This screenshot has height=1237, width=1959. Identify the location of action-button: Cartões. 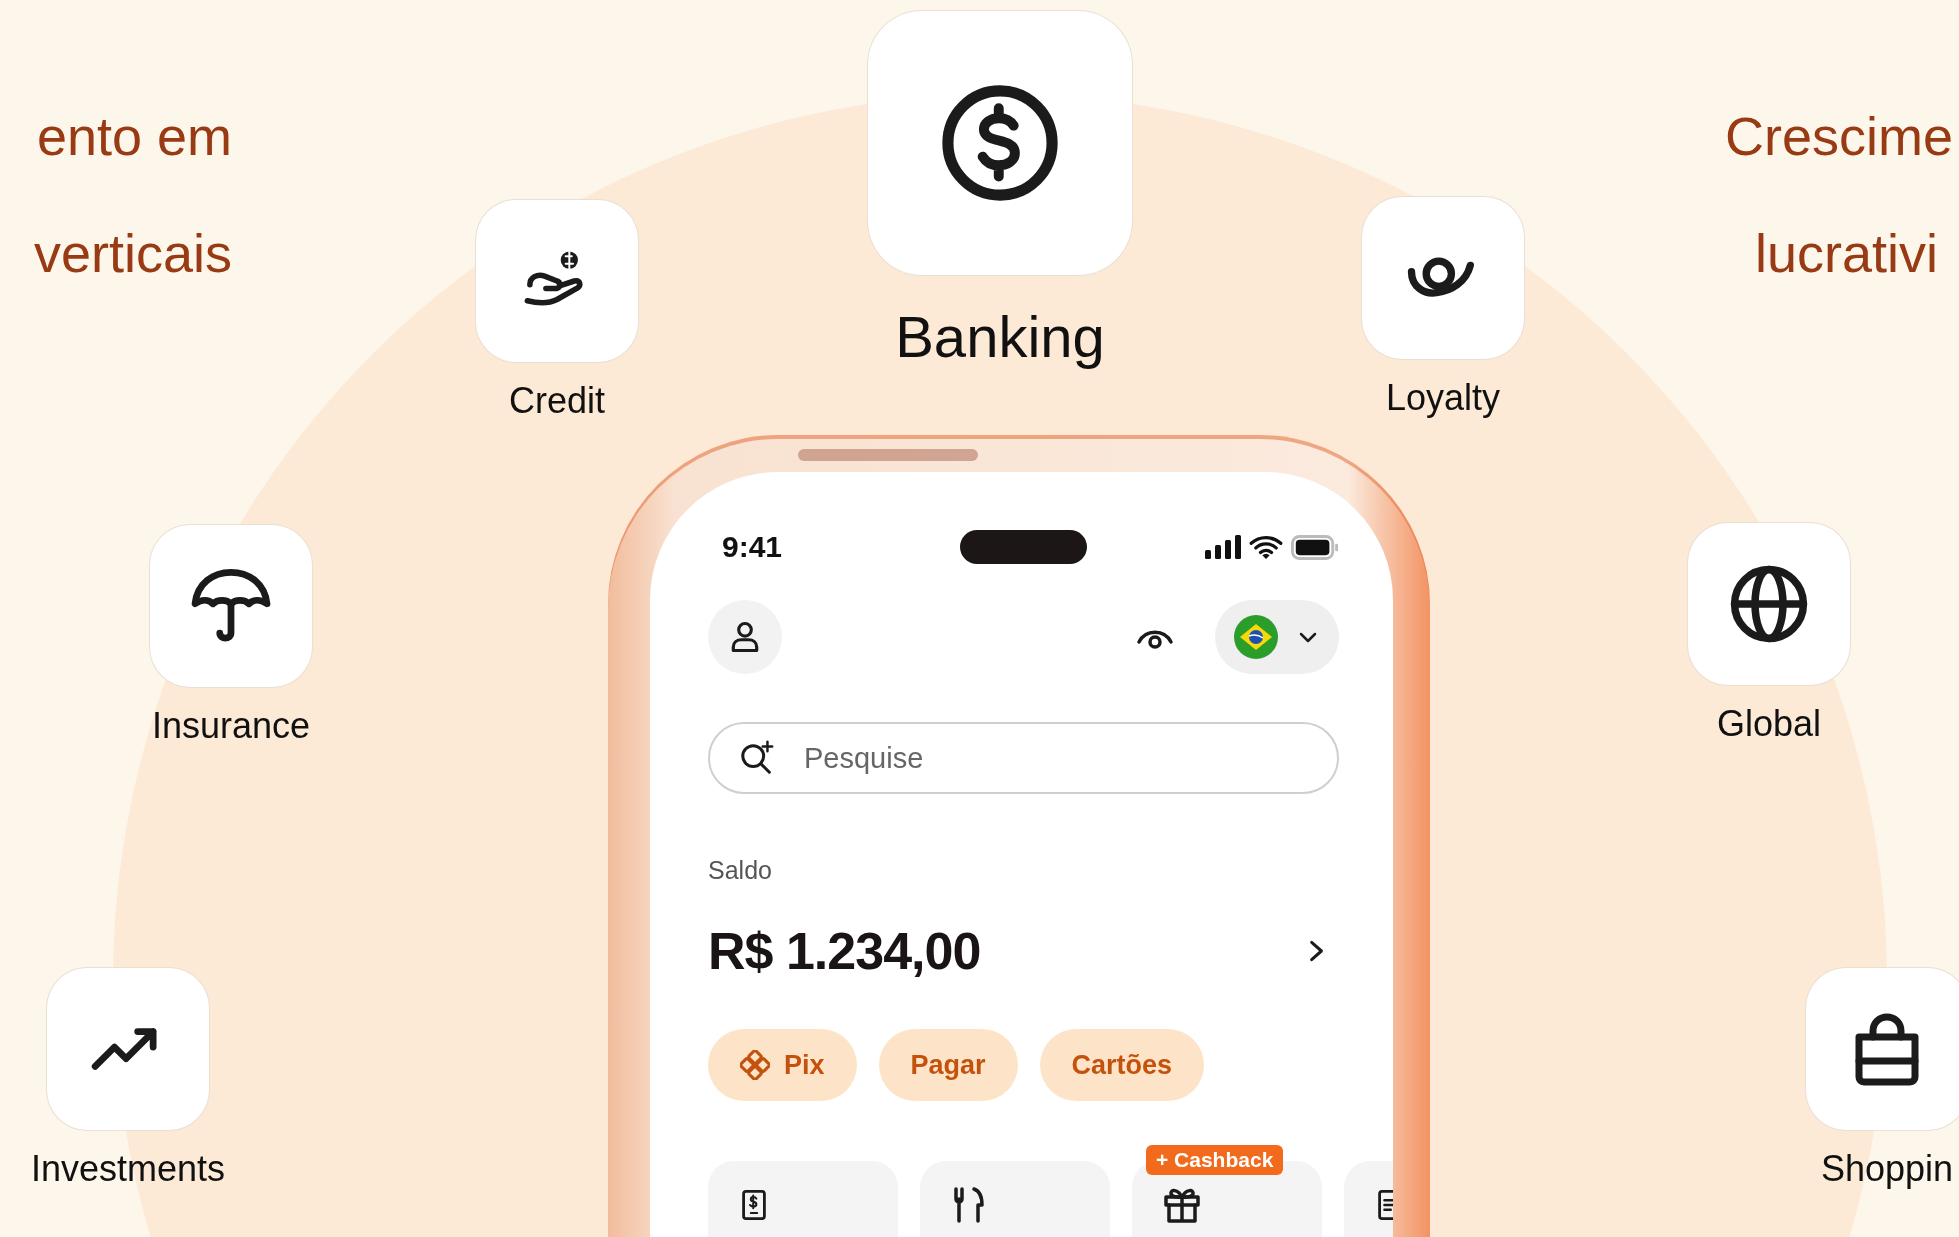
(1122, 1065).